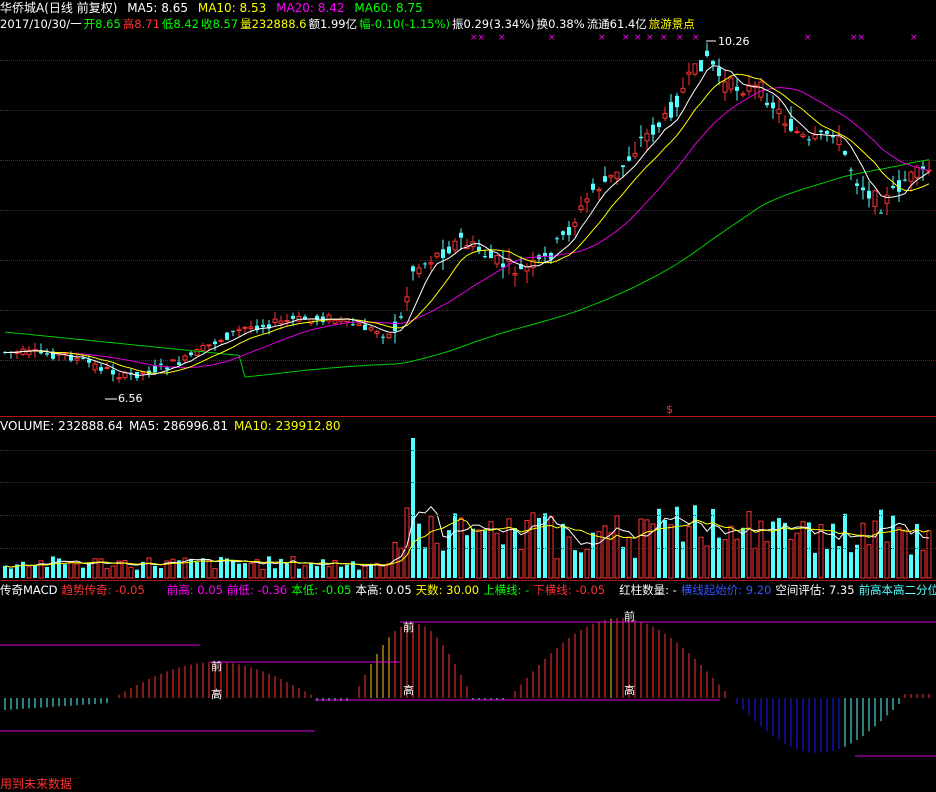  I want to click on macd-split: 前高本高二分位, so click(897, 590).